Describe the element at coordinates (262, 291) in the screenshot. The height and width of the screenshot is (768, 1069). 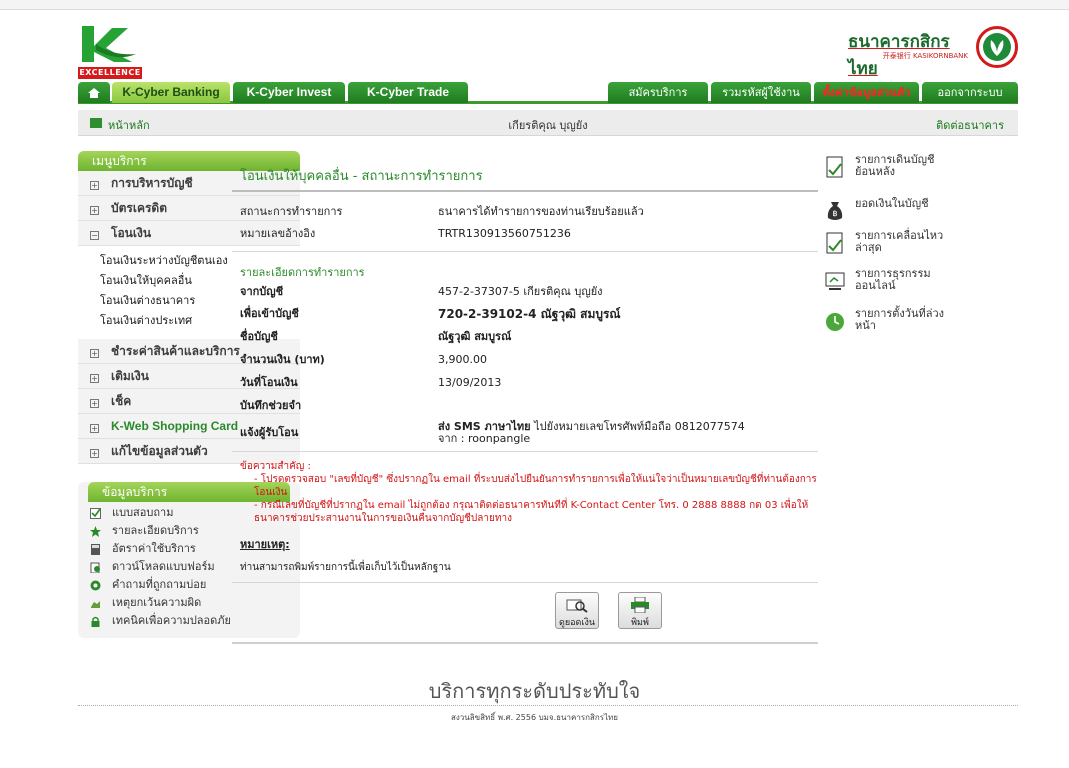
I see `from-account-label: จากบัญชี` at that location.